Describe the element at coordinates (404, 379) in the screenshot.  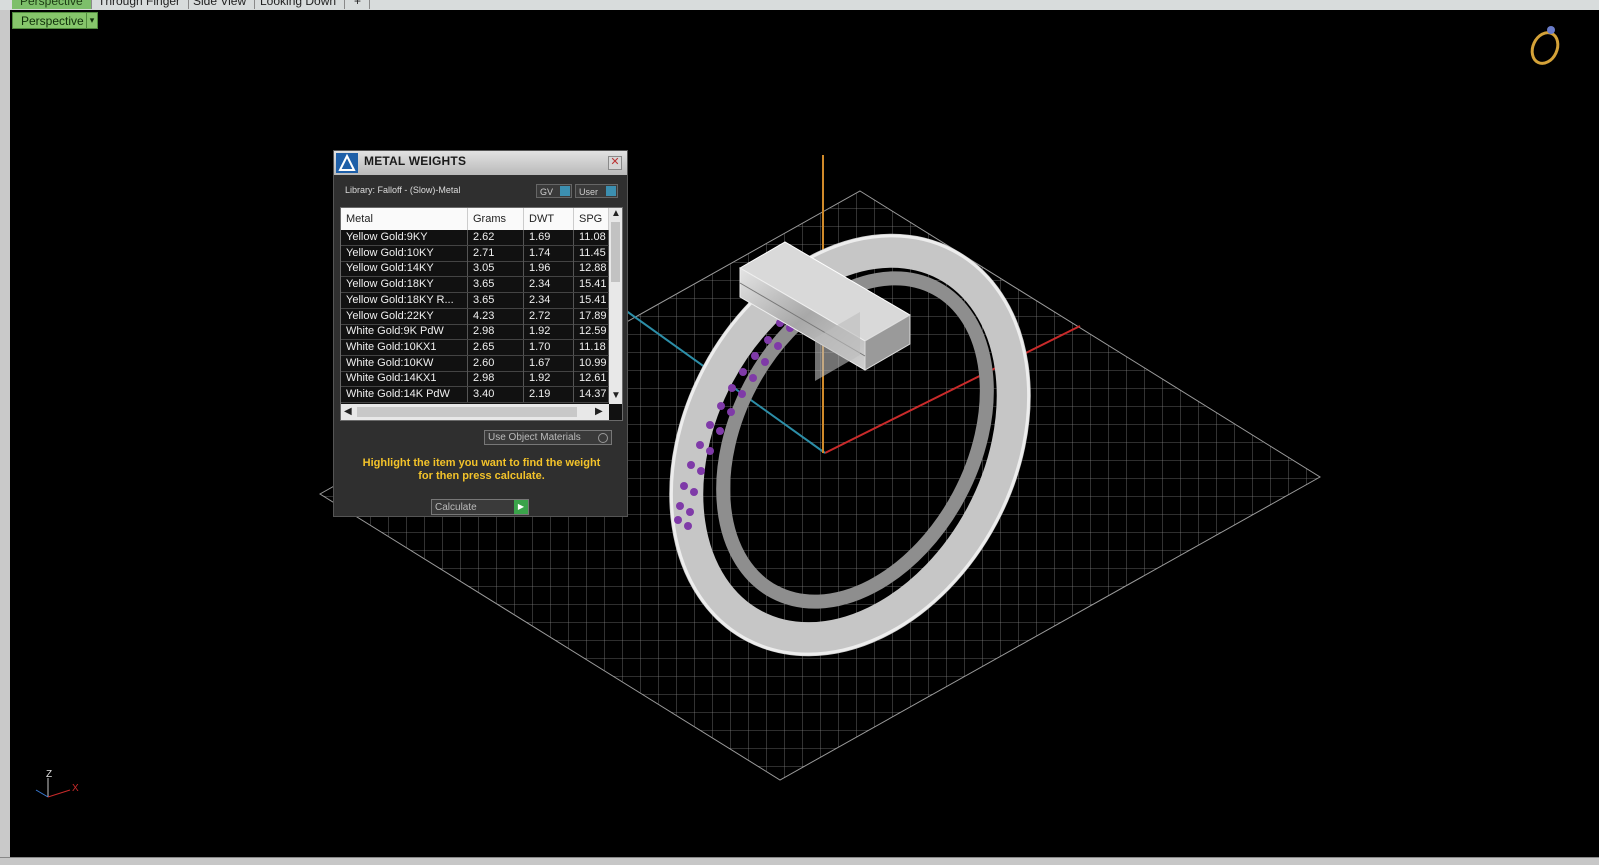
I see `table-cell: White Gold:14KX1` at that location.